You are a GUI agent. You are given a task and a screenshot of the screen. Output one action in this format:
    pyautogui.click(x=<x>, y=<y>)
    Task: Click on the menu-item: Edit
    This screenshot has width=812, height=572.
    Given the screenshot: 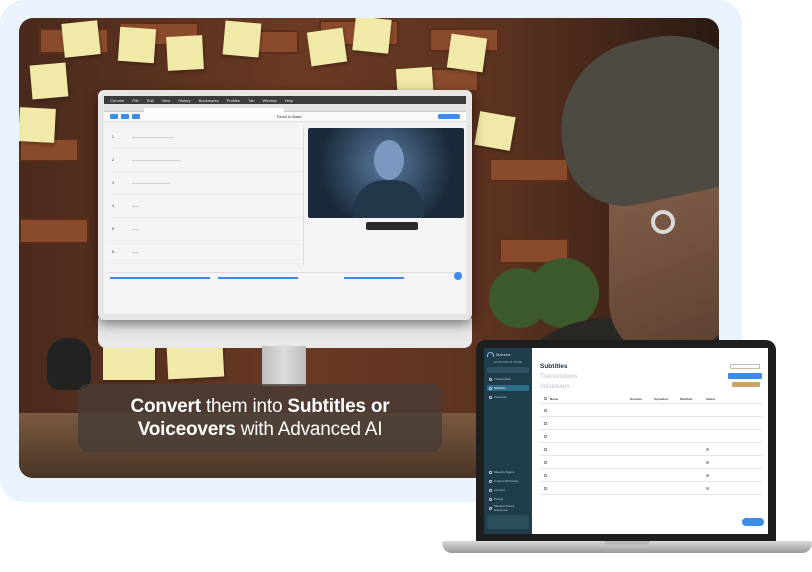 What is the action you would take?
    pyautogui.click(x=150, y=100)
    